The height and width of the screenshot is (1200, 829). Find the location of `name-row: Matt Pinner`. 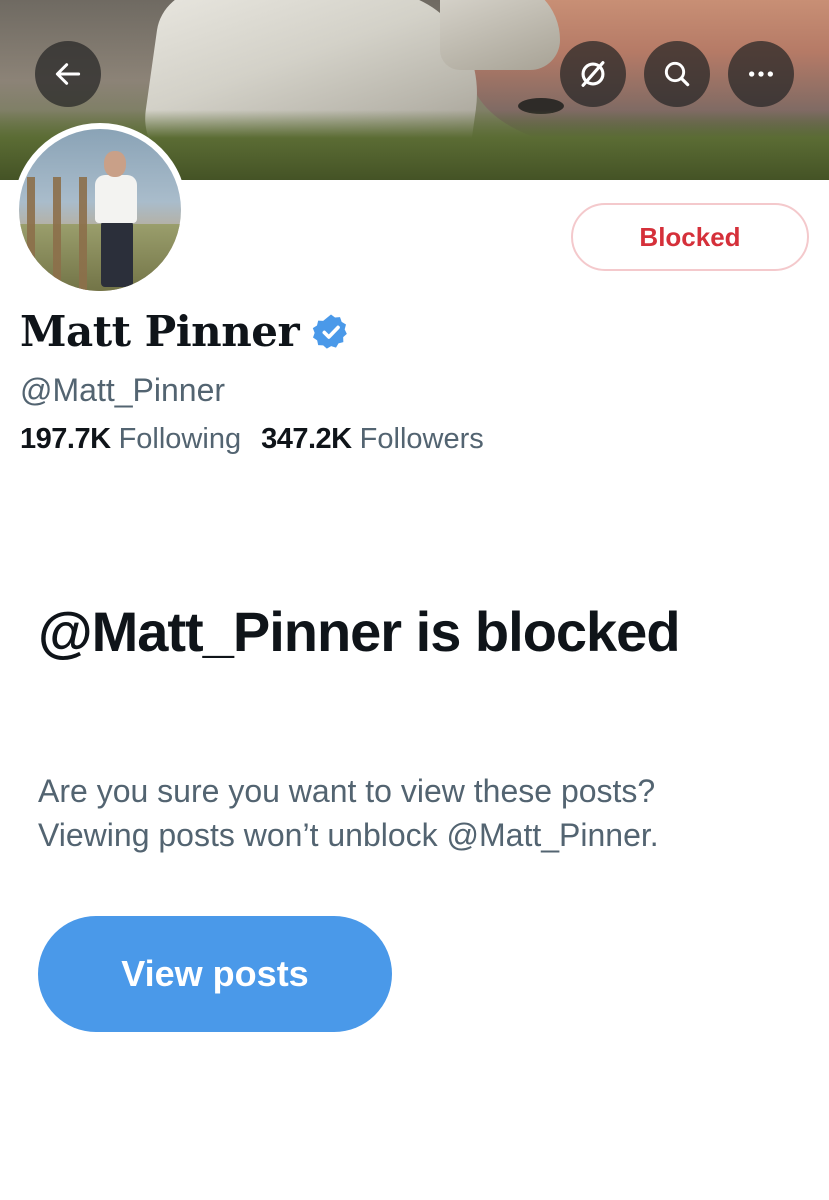

name-row: Matt Pinner is located at coordinates (185, 331).